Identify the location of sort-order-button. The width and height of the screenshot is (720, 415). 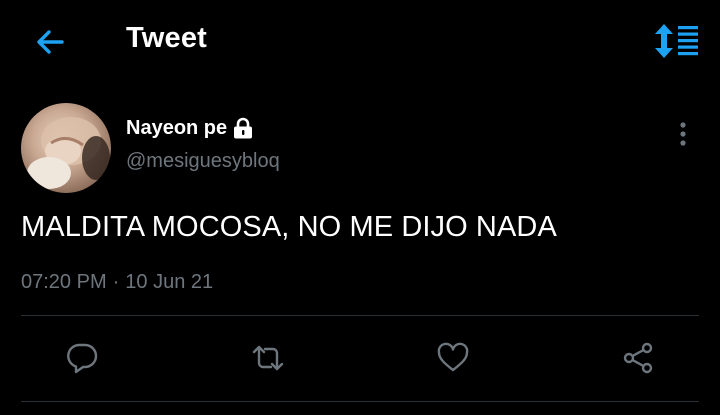
(676, 41).